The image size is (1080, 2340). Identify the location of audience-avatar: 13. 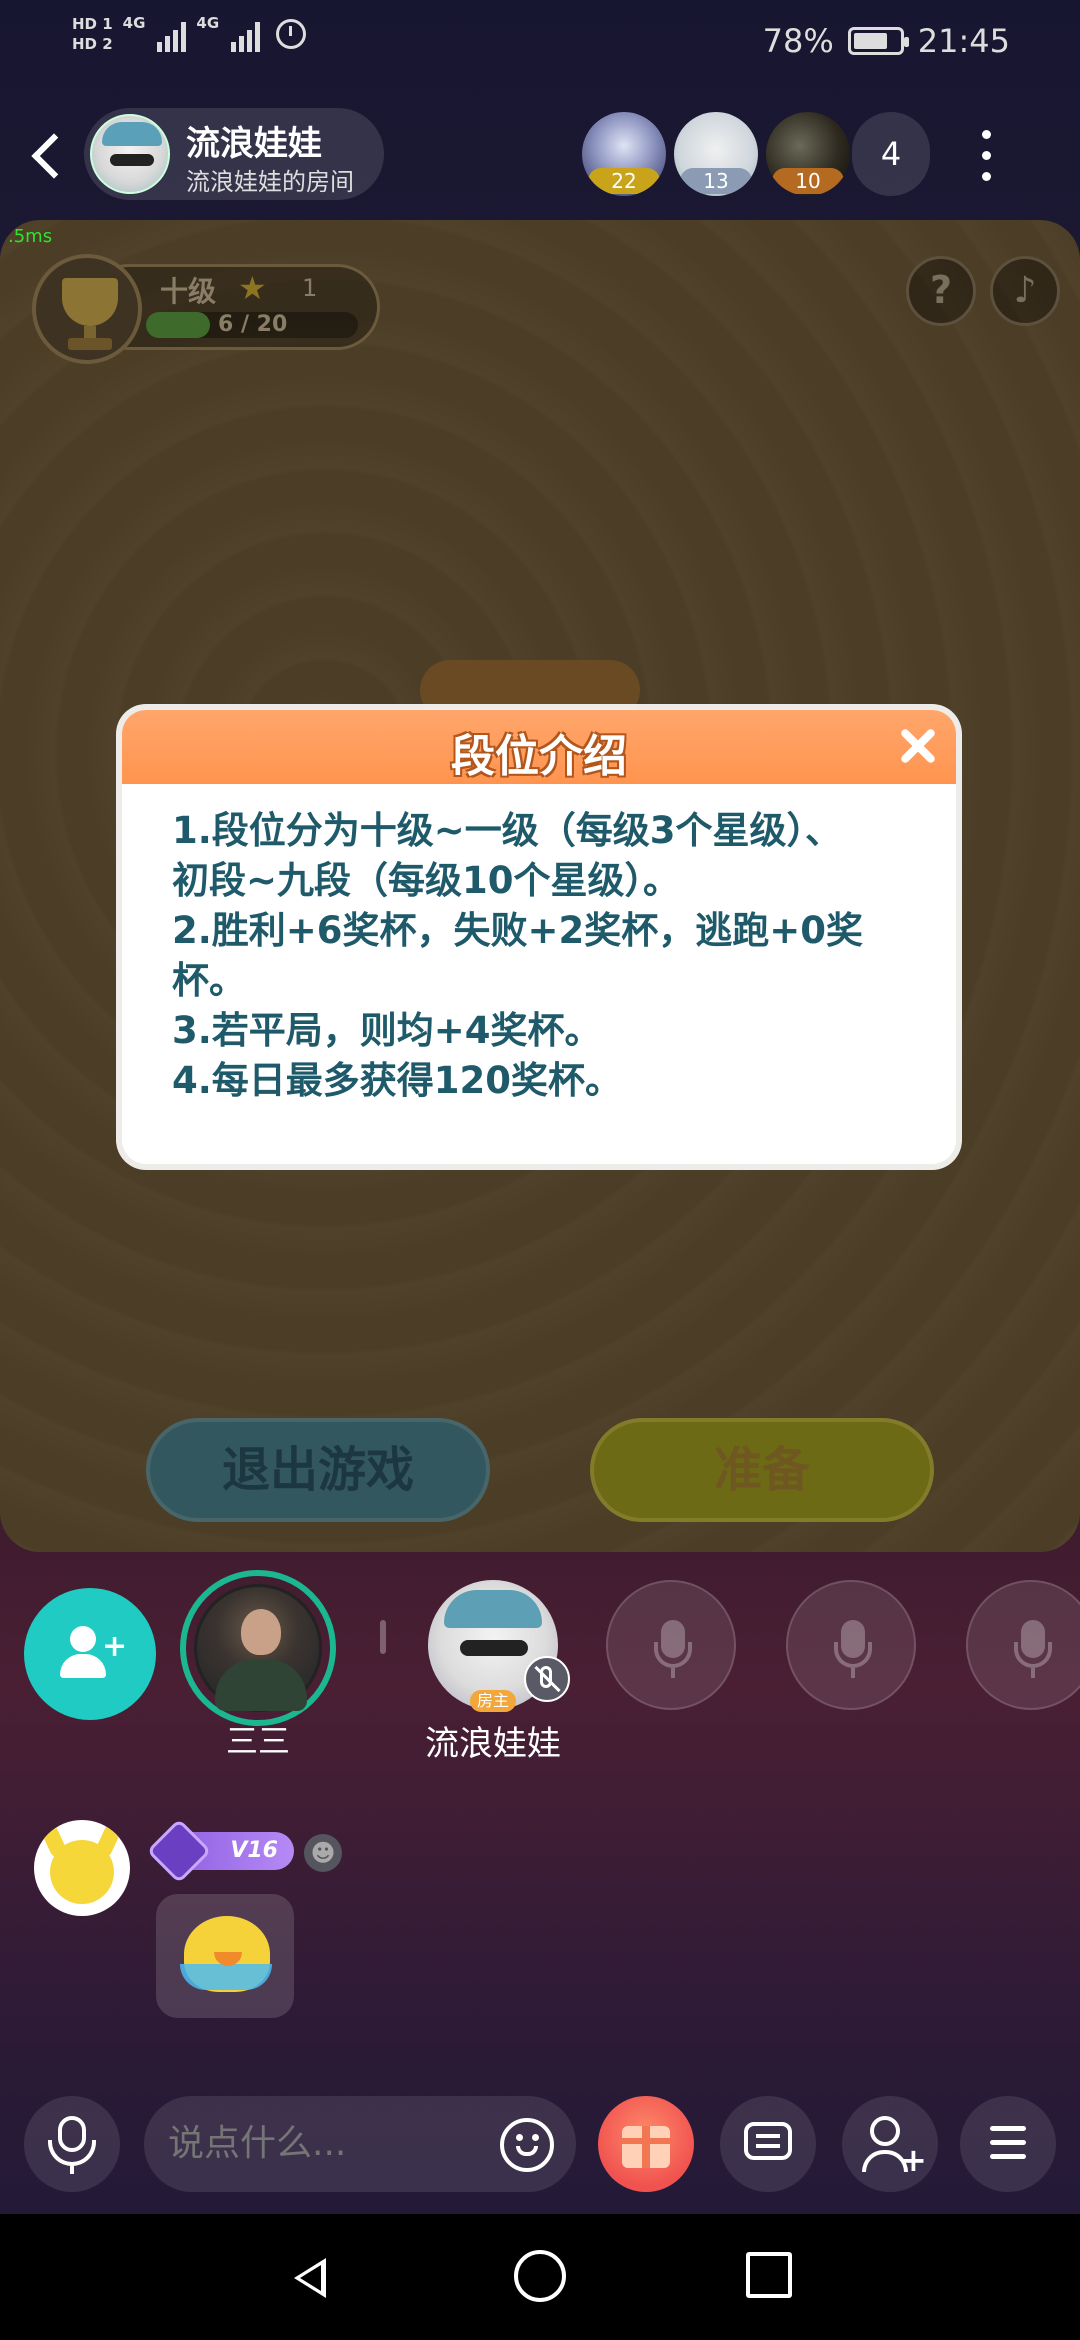
(716, 154).